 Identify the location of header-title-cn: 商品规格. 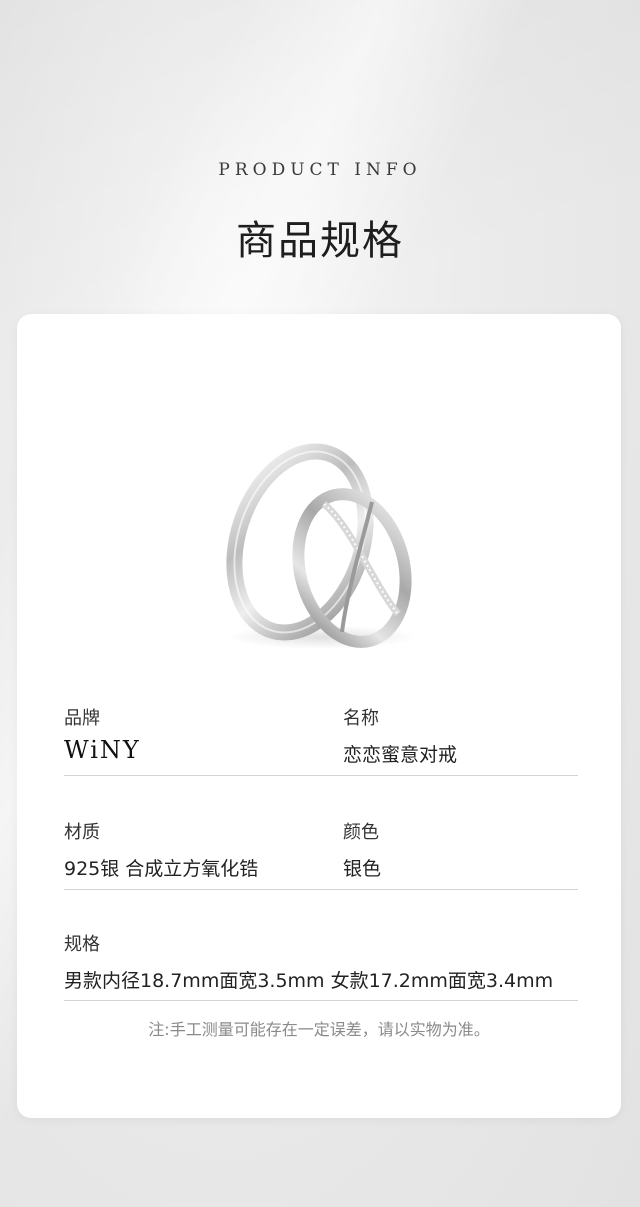
(320, 241).